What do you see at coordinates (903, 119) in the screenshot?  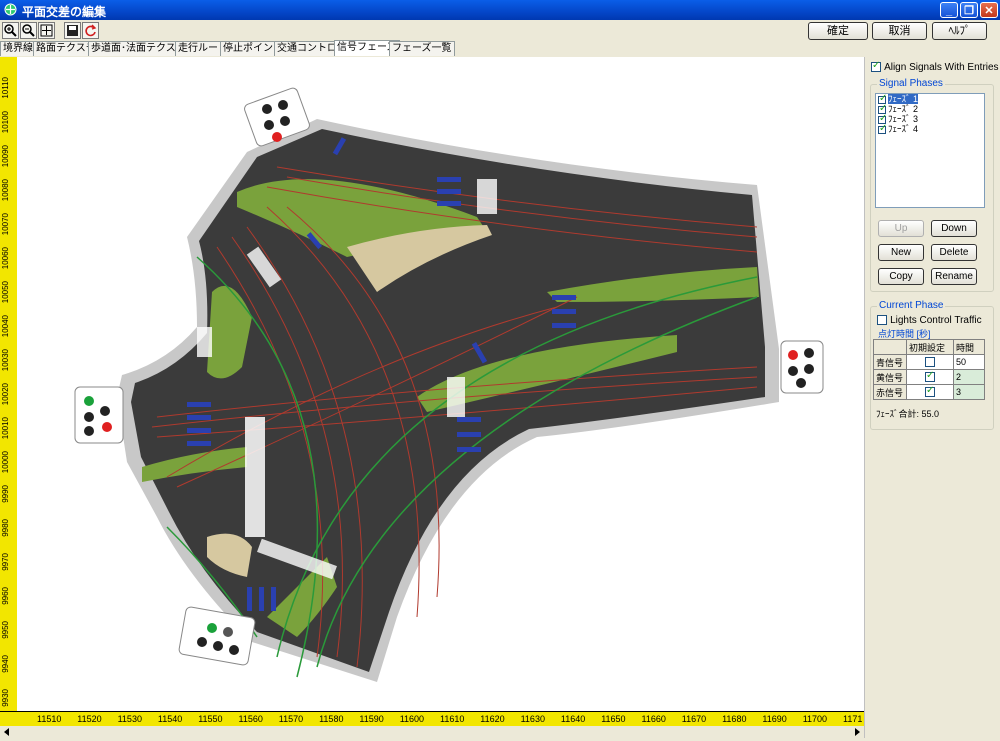 I see `phase-label: ﾌｪｰｽﾞ 3` at bounding box center [903, 119].